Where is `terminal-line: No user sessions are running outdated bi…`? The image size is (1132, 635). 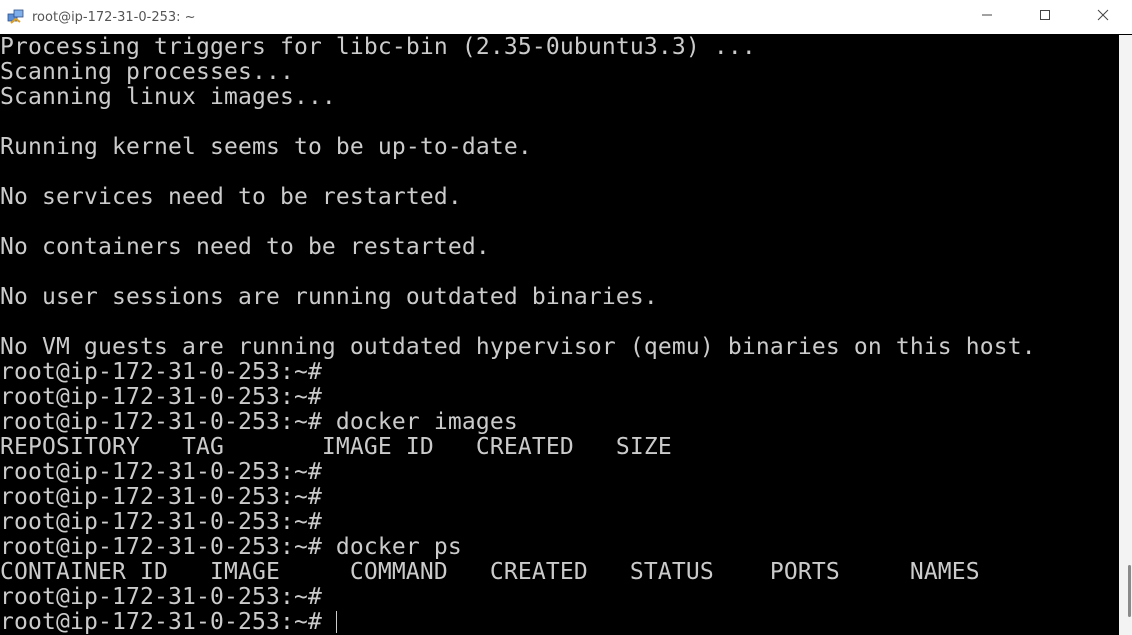 terminal-line: No user sessions are running outdated bi… is located at coordinates (329, 297).